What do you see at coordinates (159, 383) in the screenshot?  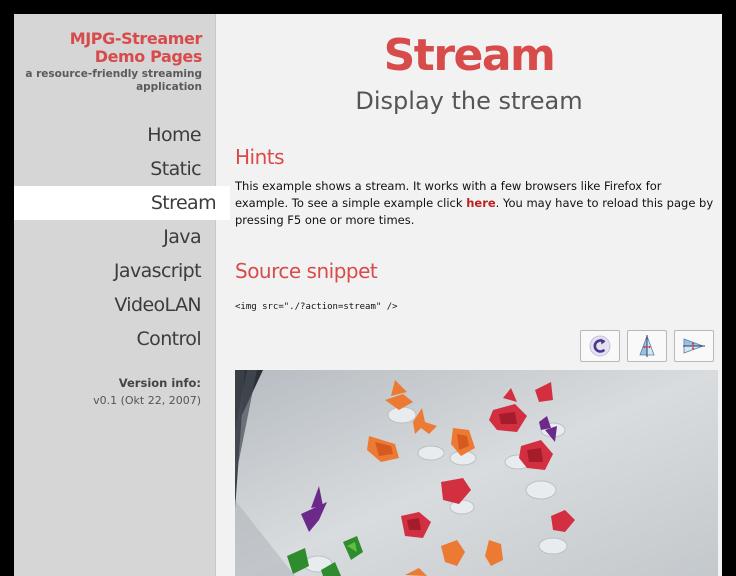 I see `version-label: Version info:` at bounding box center [159, 383].